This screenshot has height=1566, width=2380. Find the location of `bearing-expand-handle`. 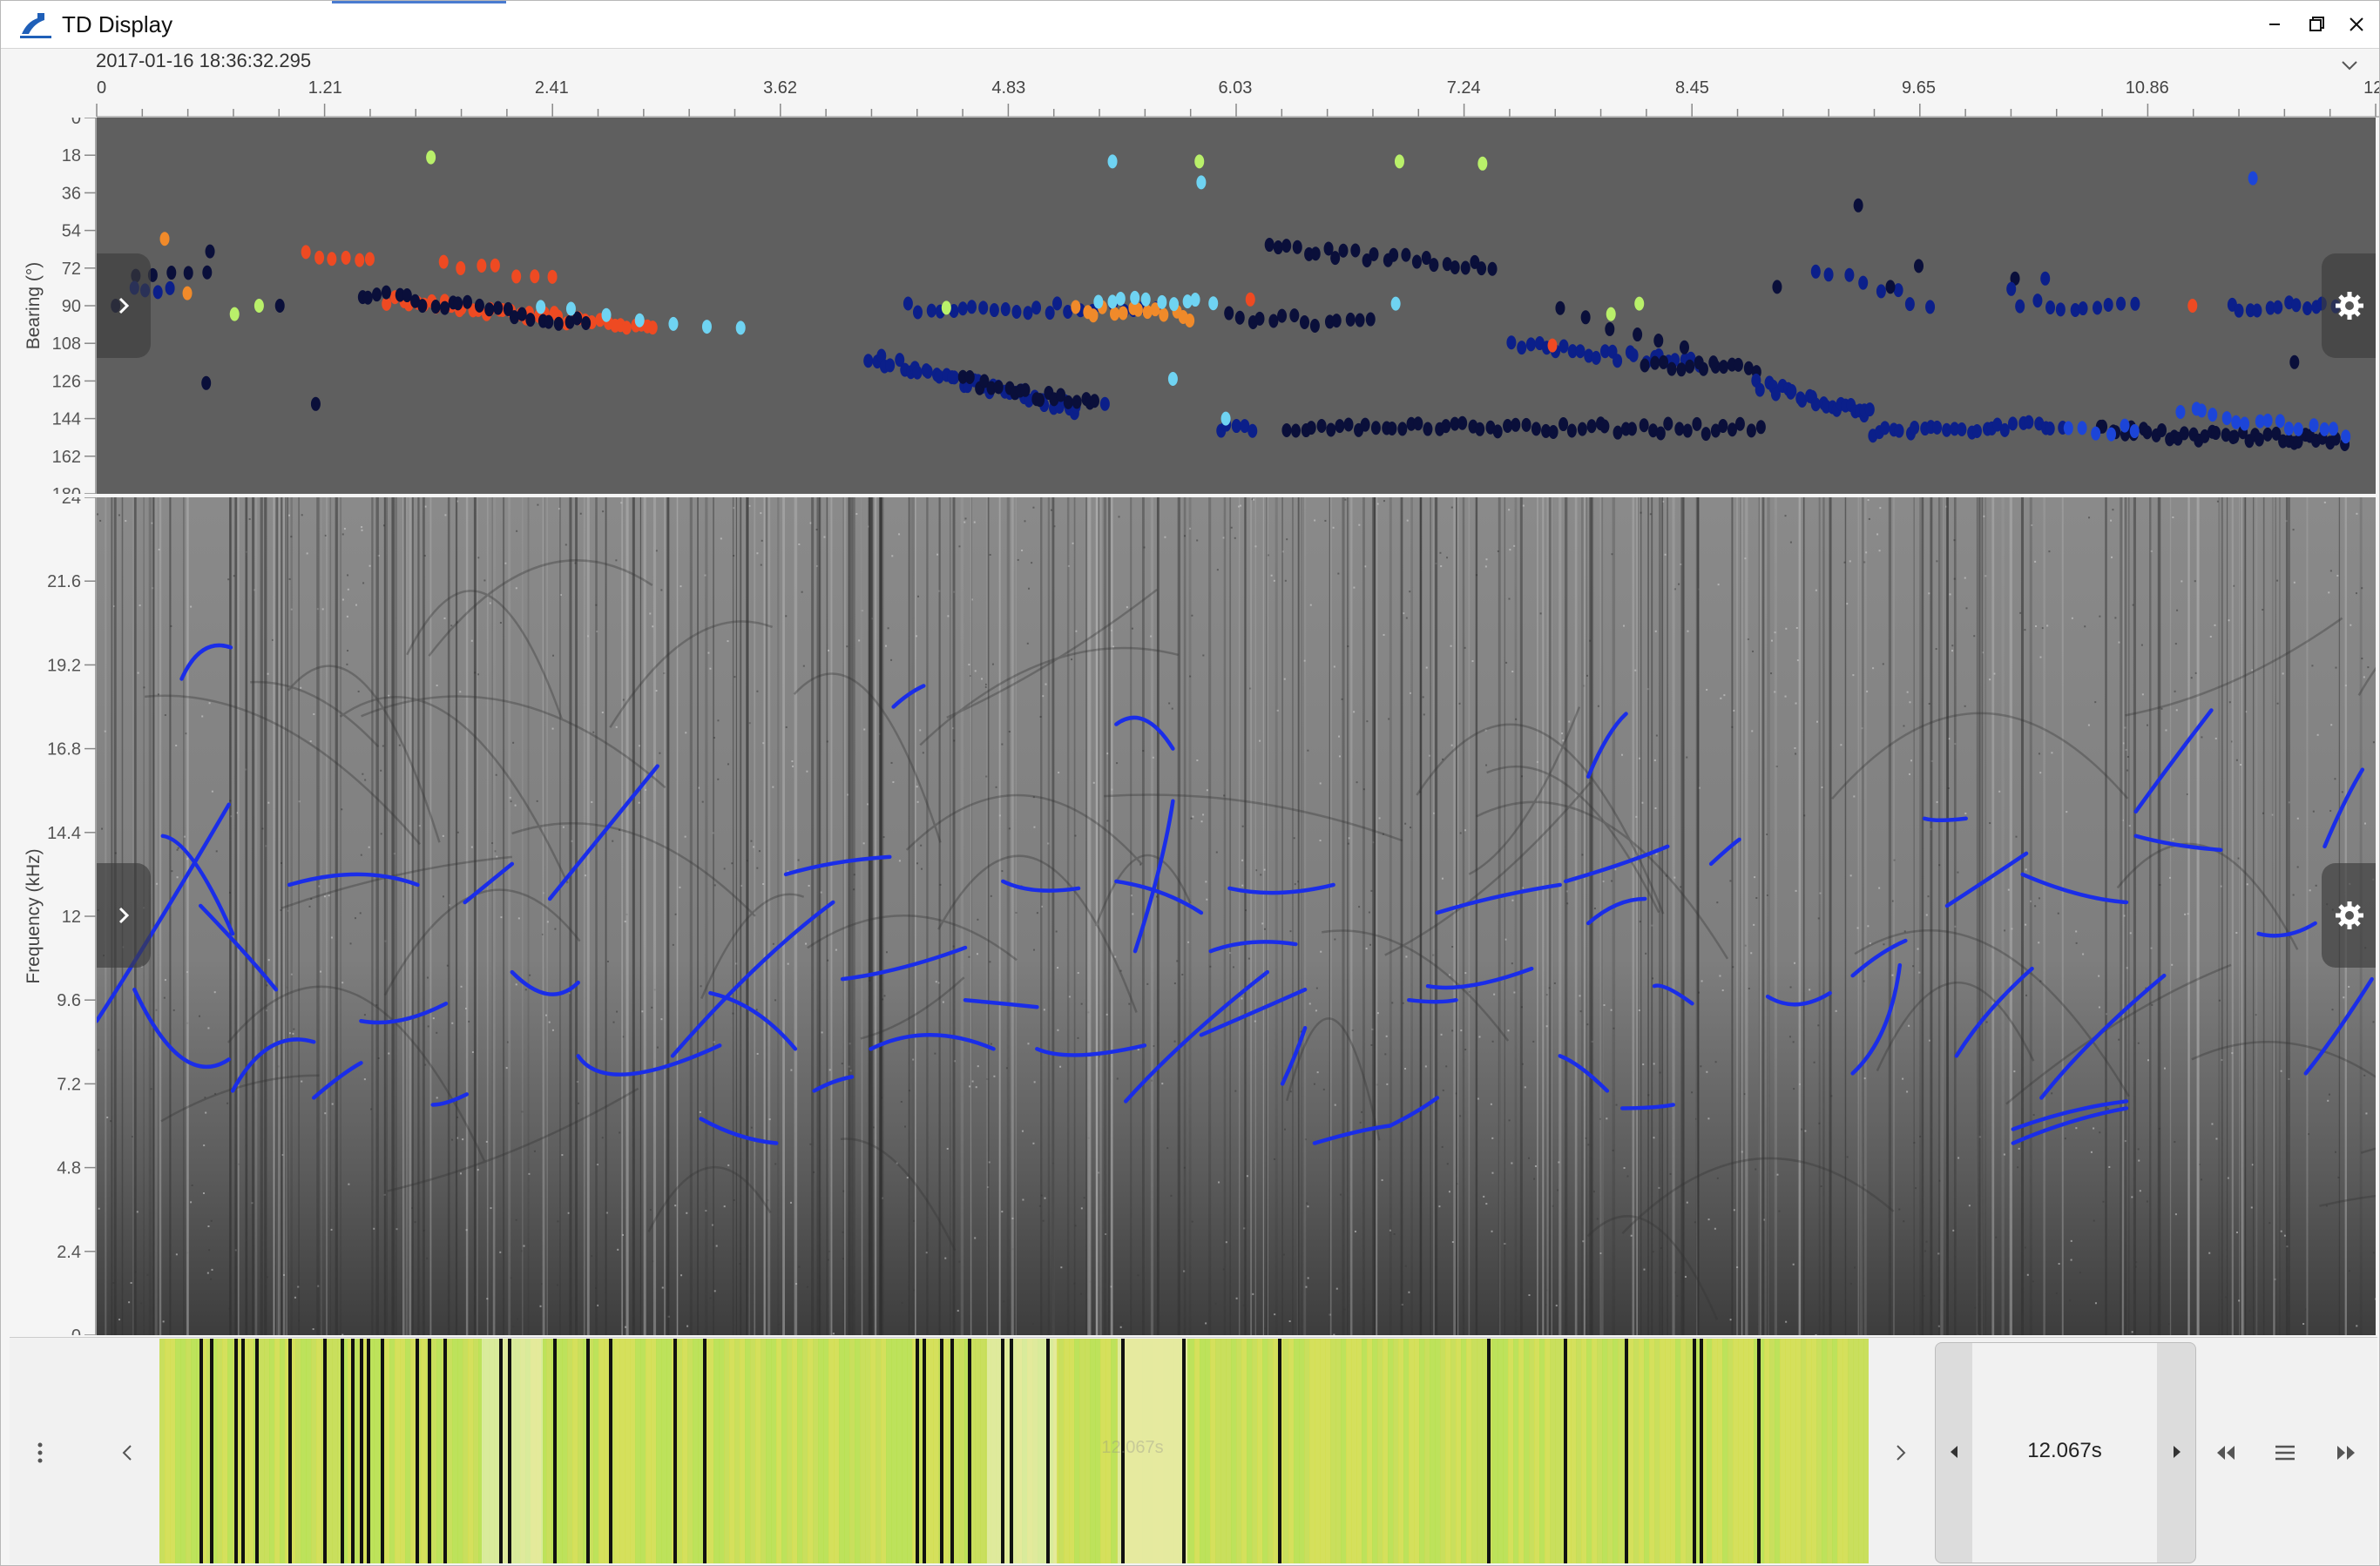

bearing-expand-handle is located at coordinates (124, 305).